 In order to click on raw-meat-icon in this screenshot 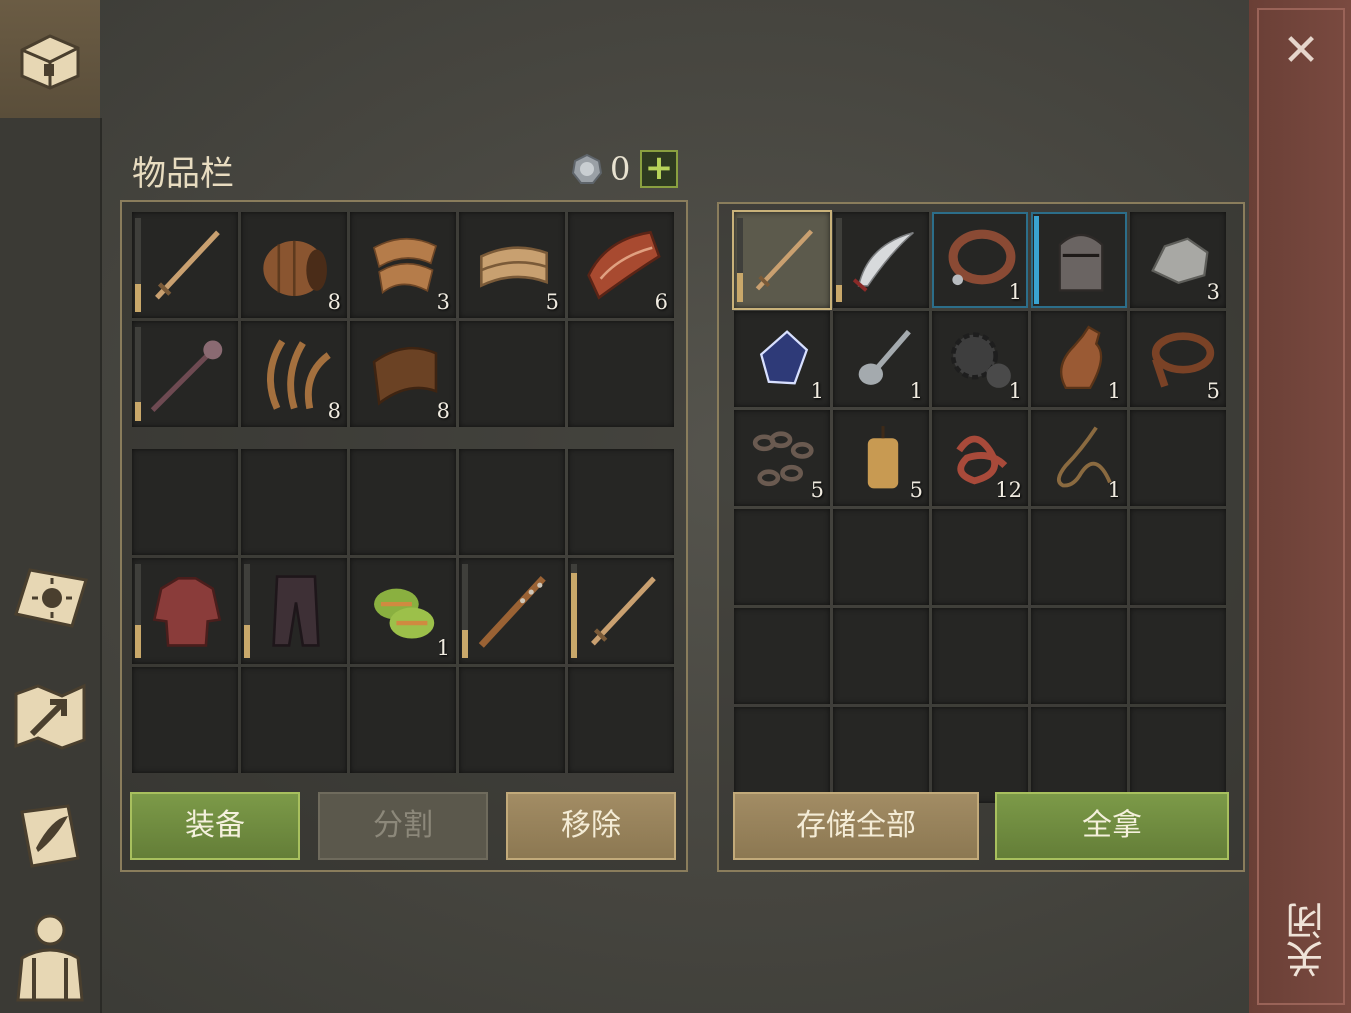, I will do `click(623, 265)`.